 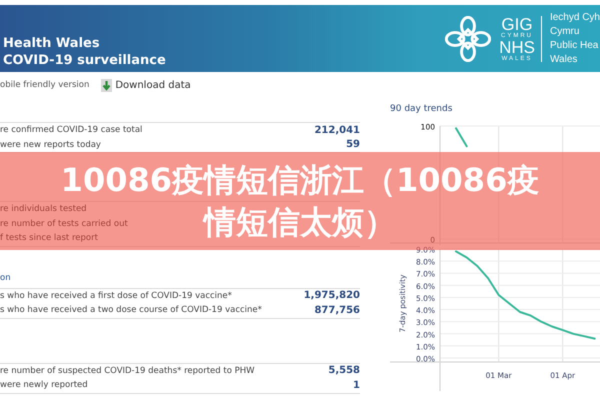 What do you see at coordinates (575, 17) in the screenshot?
I see `organisation-name: Iechyd Cyh` at bounding box center [575, 17].